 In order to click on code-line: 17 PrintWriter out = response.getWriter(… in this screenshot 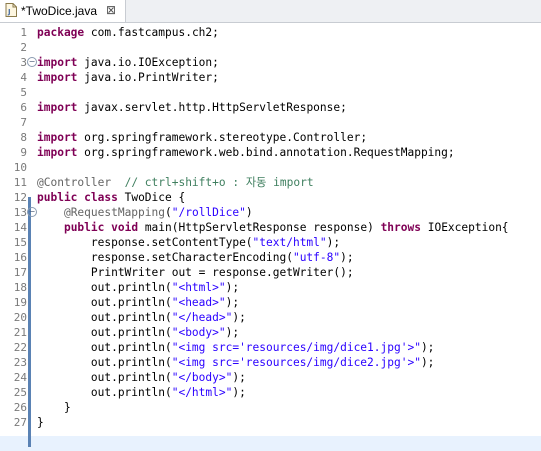, I will do `click(270, 272)`.